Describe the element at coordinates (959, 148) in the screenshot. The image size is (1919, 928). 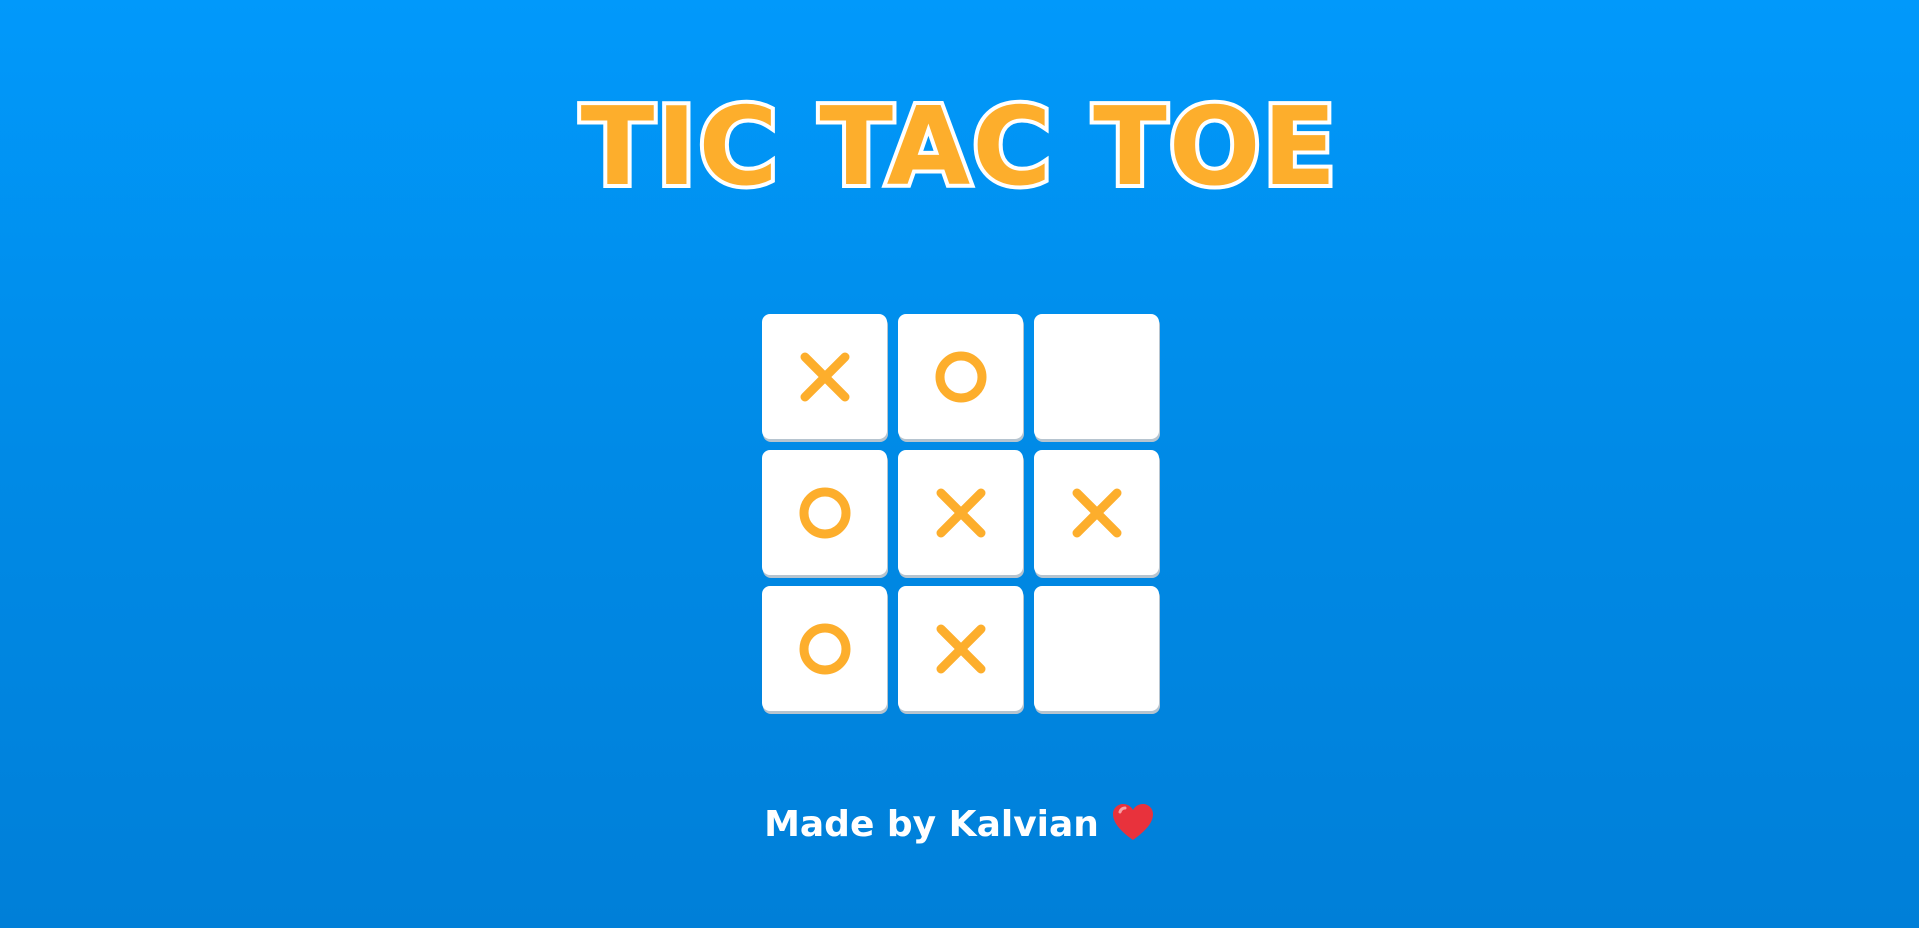
I see `game-title: TIC TAC TOE` at that location.